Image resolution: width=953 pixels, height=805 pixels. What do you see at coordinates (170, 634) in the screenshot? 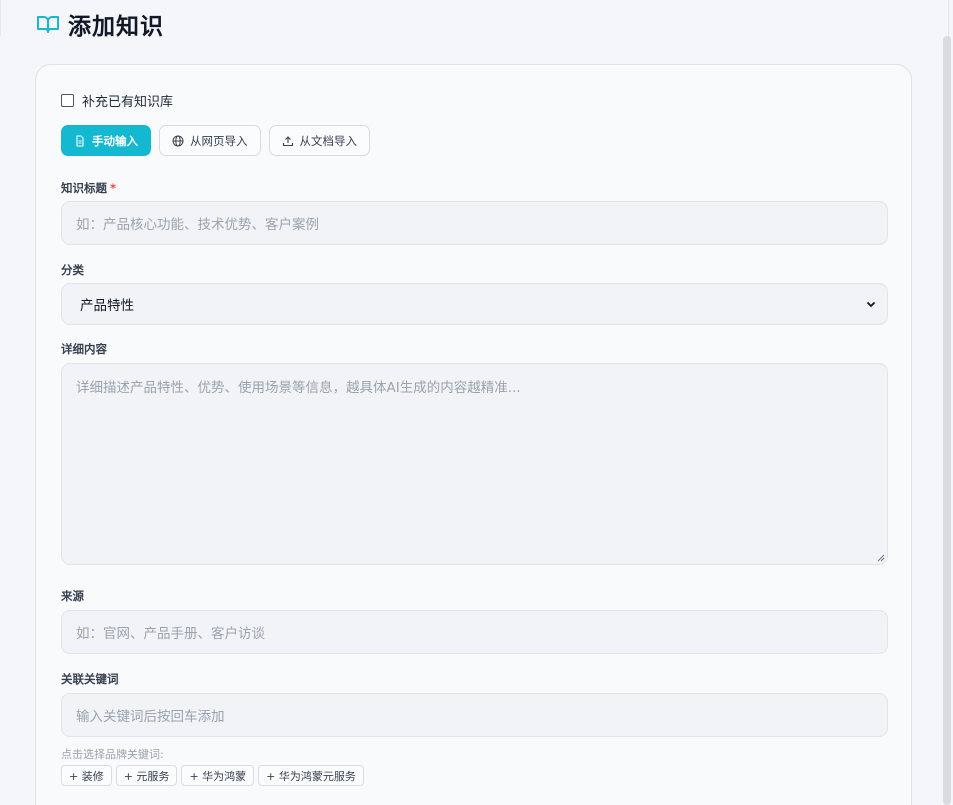
I see `source-placeholder: 如：官网、产品手册、客户访谈` at bounding box center [170, 634].